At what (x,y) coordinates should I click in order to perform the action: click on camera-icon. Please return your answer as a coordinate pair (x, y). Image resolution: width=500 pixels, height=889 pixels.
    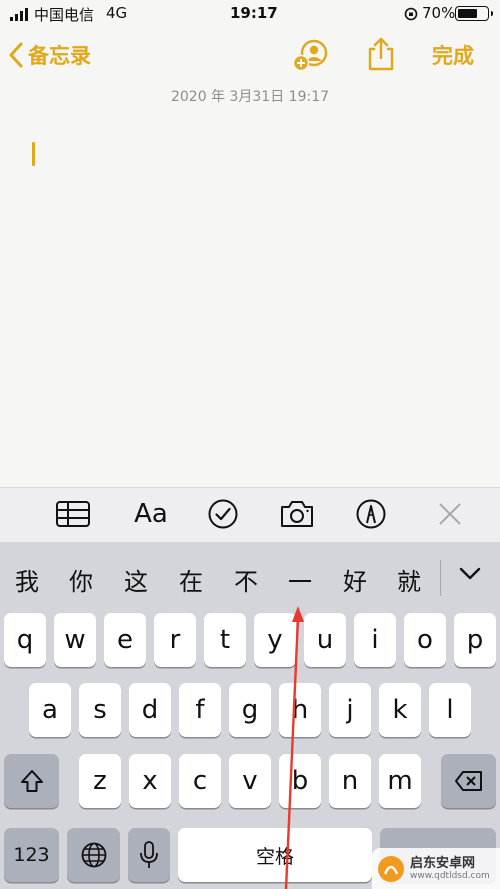
    Looking at the image, I should click on (297, 514).